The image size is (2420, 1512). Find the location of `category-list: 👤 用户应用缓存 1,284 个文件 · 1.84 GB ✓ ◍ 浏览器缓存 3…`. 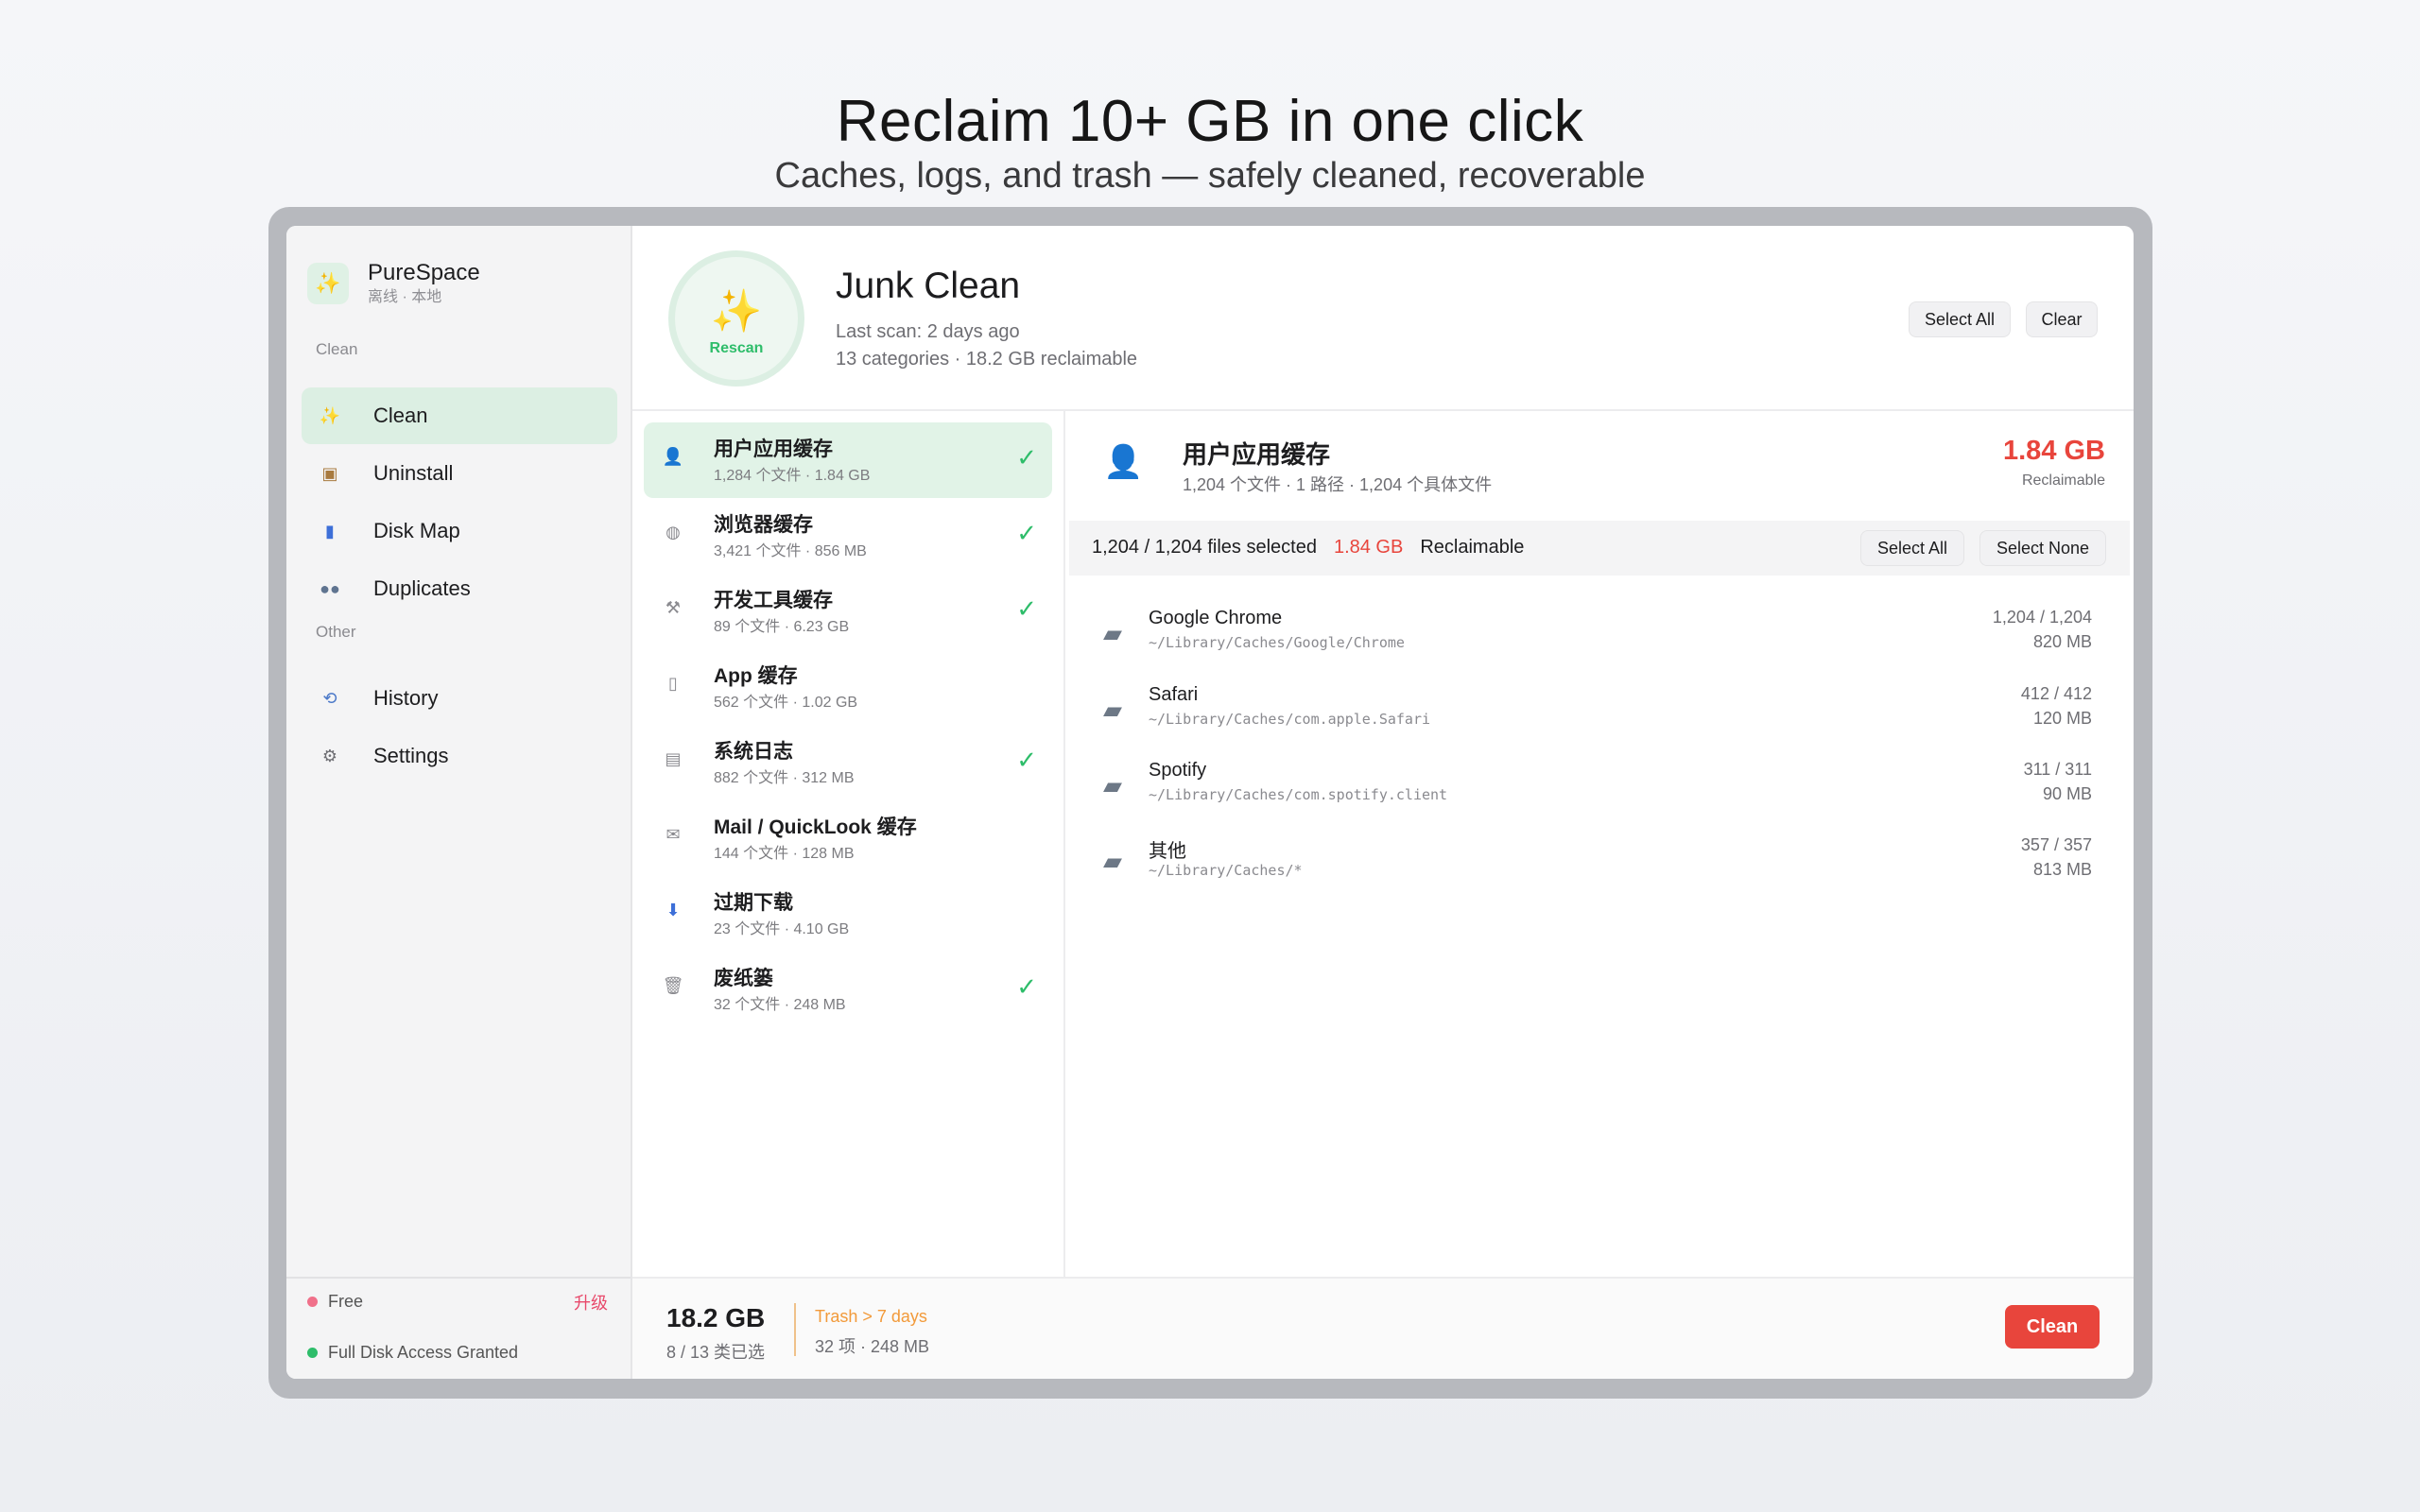

category-list: 👤 用户应用缓存 1,284 个文件 · 1.84 GB ✓ ◍ 浏览器缓存 3… is located at coordinates (849, 844).